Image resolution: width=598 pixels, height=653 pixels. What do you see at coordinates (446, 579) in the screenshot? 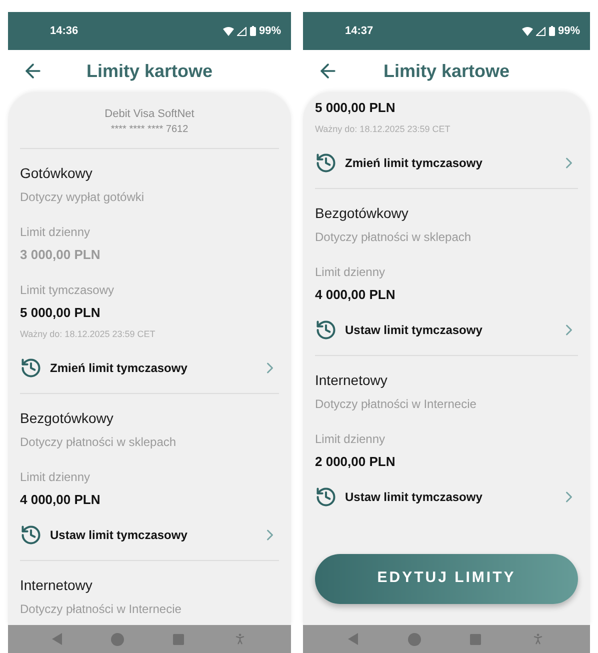
I see `edit-limits-button: EDYTUJ LIMITY` at bounding box center [446, 579].